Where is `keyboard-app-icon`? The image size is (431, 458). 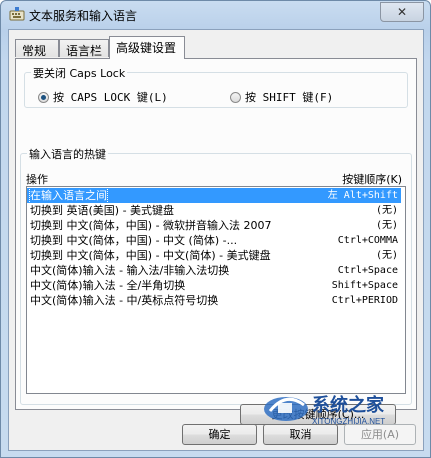
keyboard-app-icon is located at coordinates (17, 14).